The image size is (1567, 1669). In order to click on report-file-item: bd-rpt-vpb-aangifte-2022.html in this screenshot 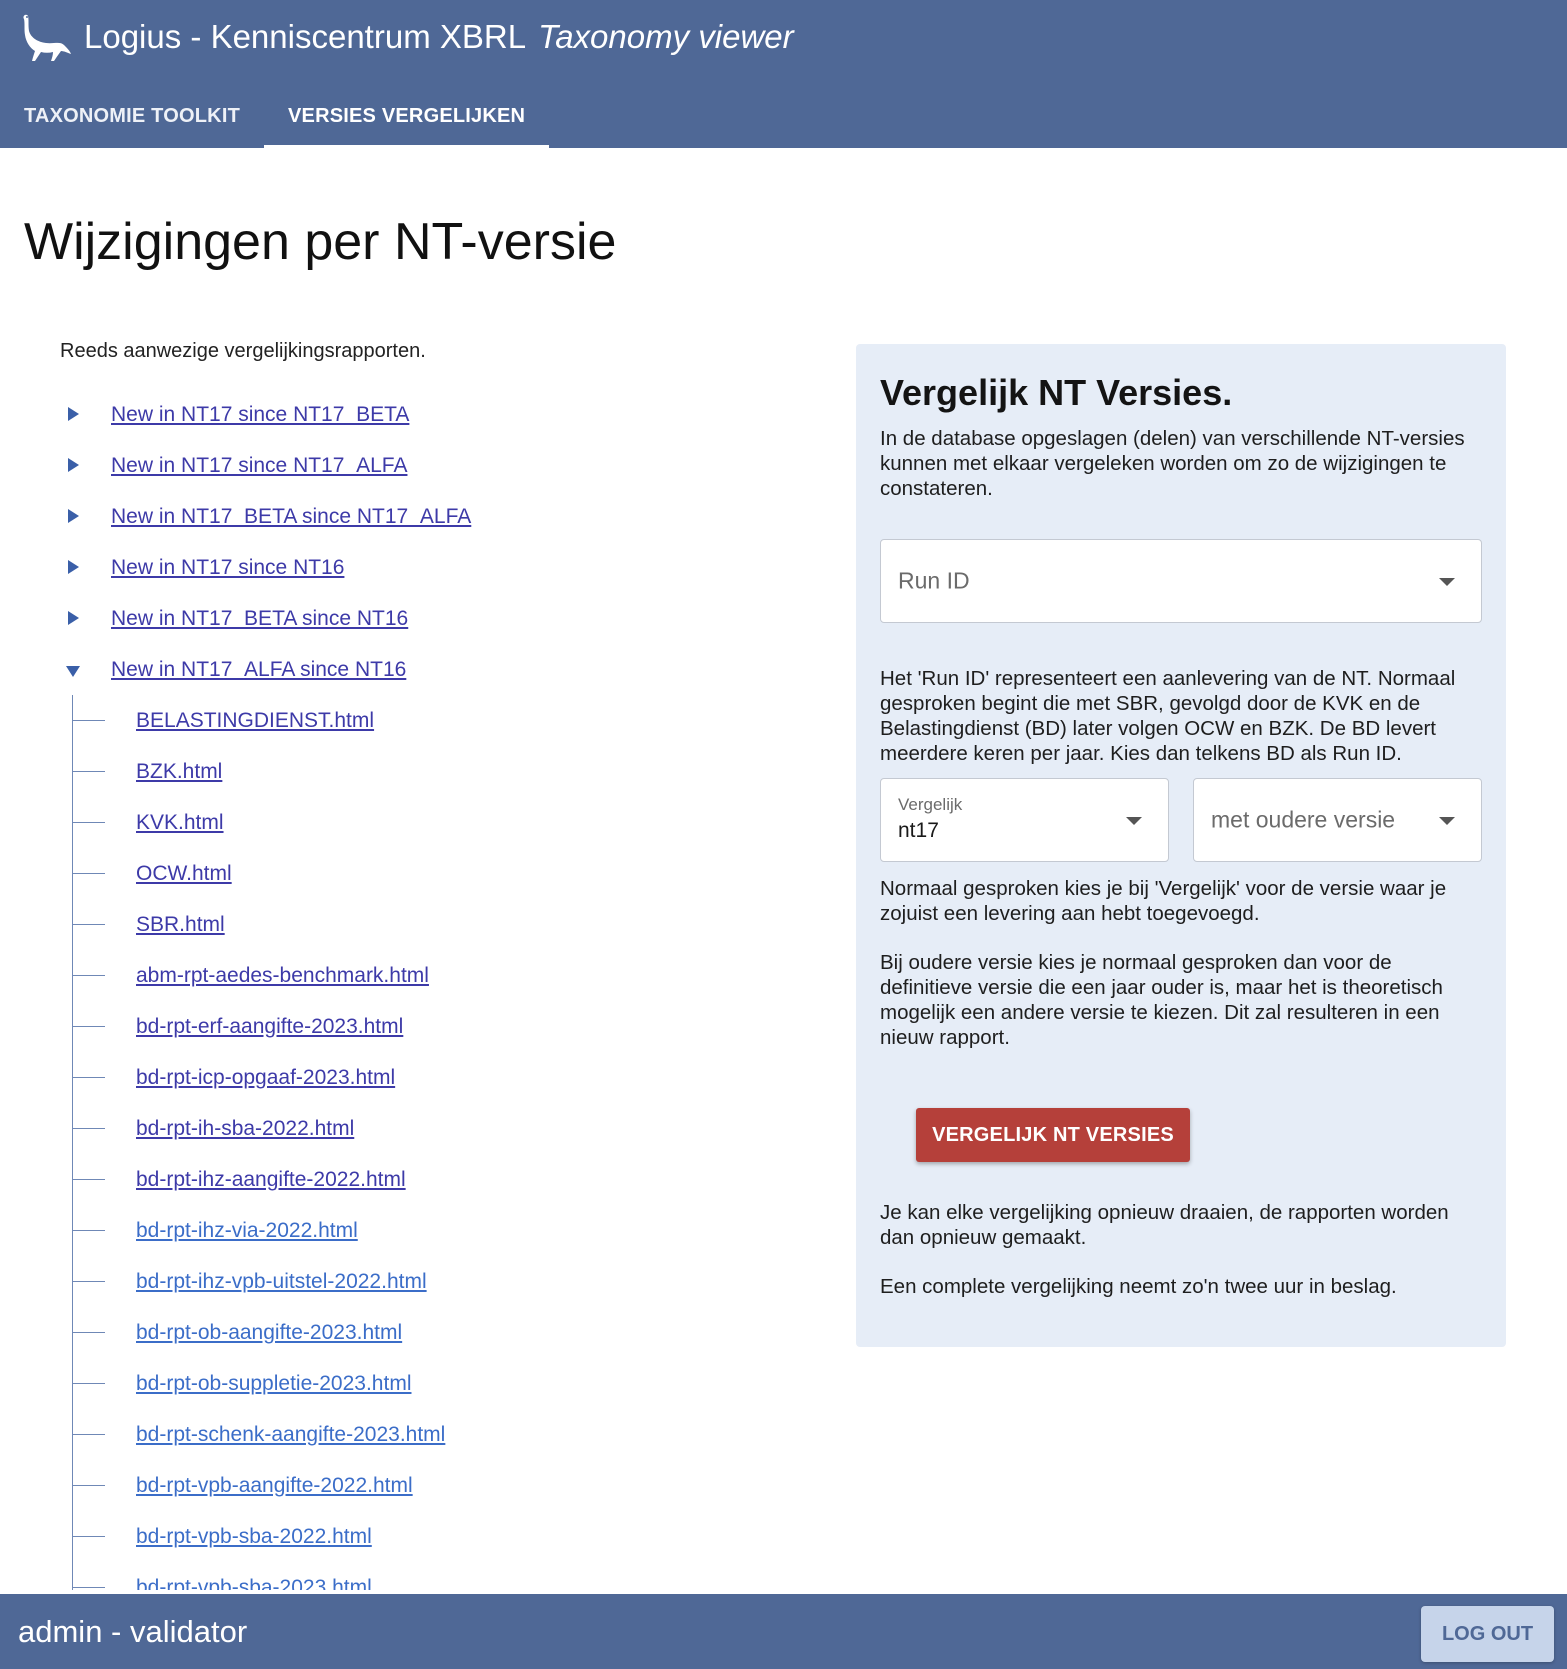, I will do `click(446, 1485)`.